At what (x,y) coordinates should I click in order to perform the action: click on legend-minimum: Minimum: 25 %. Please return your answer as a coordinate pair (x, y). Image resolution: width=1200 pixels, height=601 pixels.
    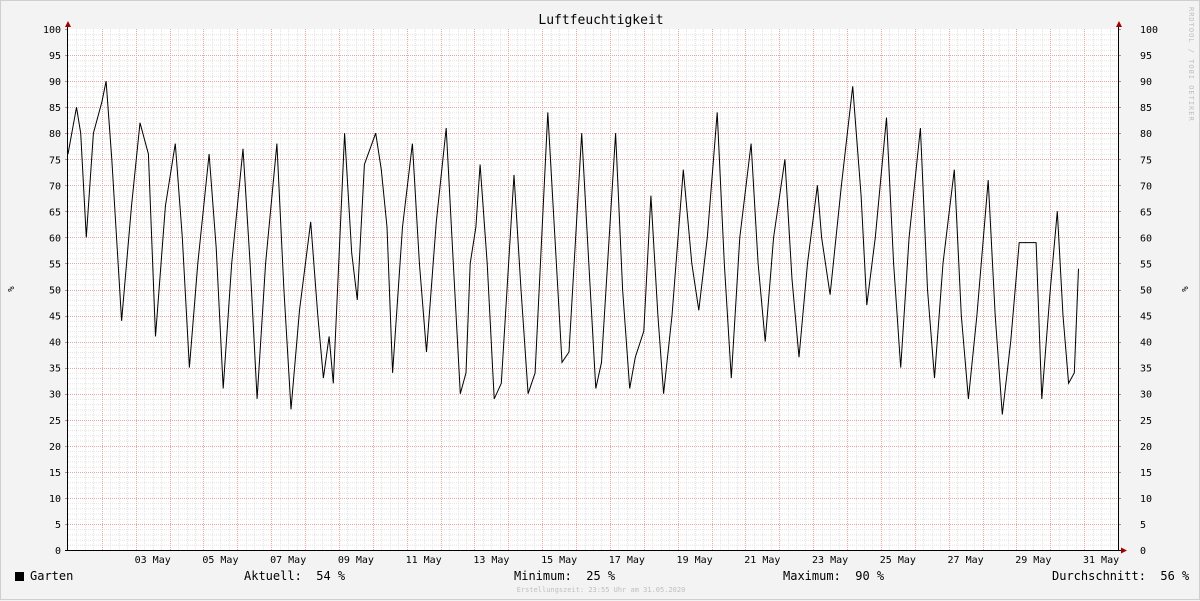
    Looking at the image, I should click on (564, 576).